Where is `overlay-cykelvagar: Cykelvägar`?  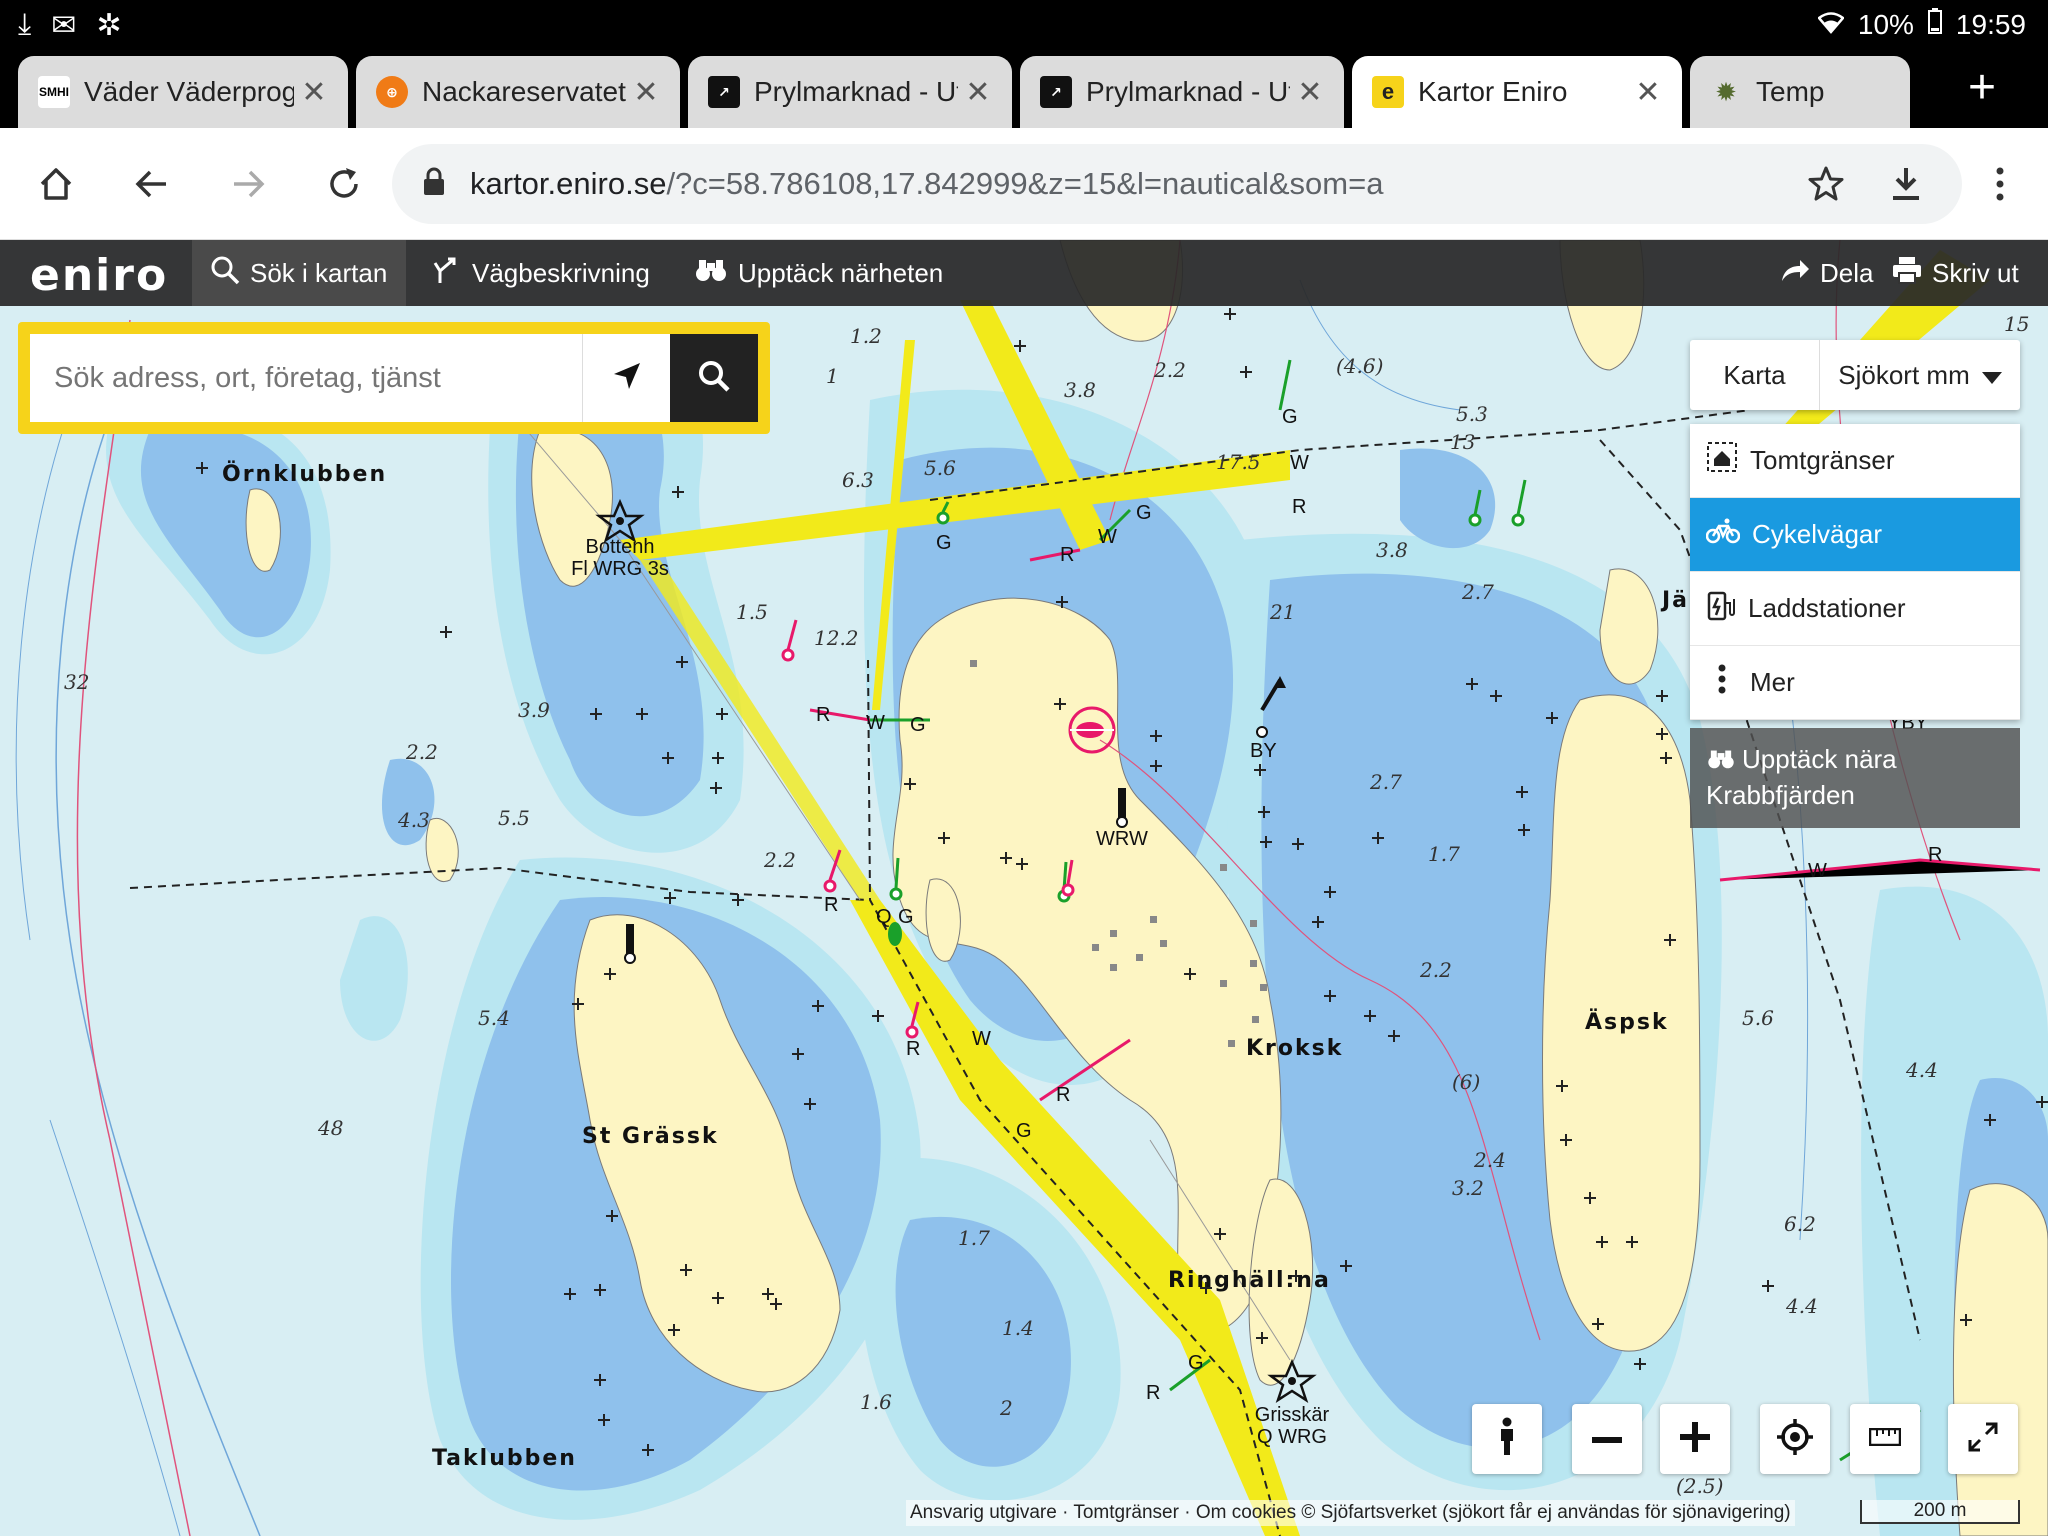 overlay-cykelvagar: Cykelvägar is located at coordinates (1855, 535).